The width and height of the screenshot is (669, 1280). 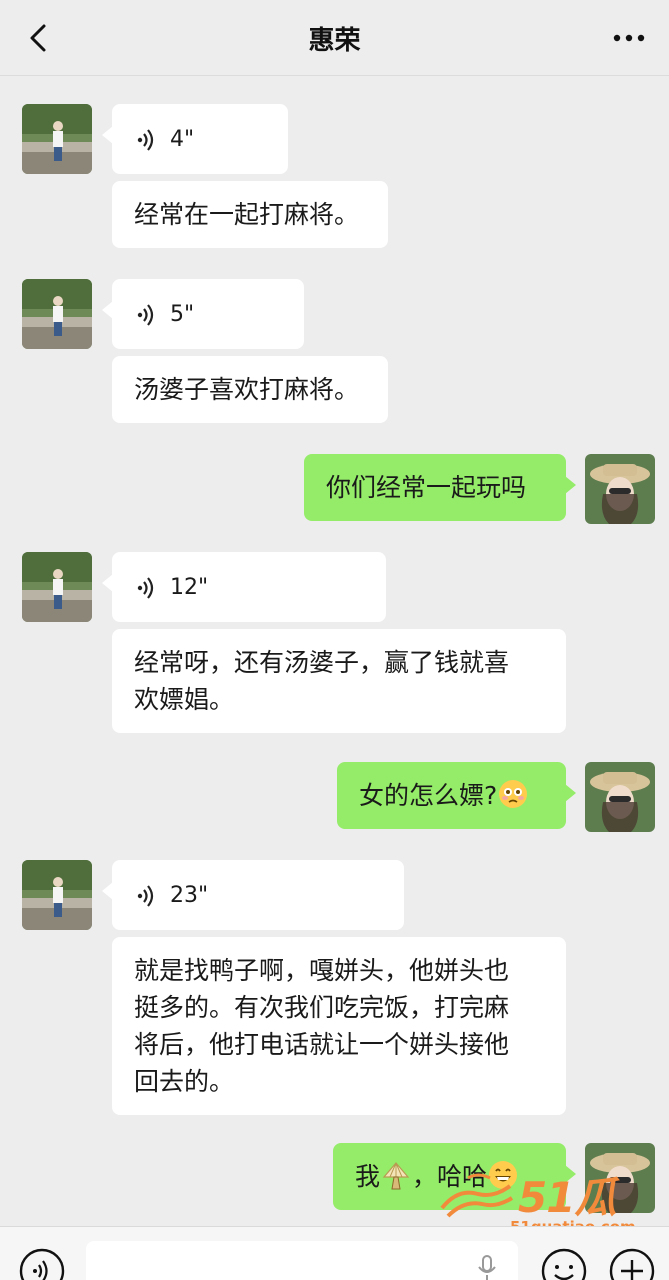 What do you see at coordinates (513, 794) in the screenshot?
I see `flushed-face-icon` at bounding box center [513, 794].